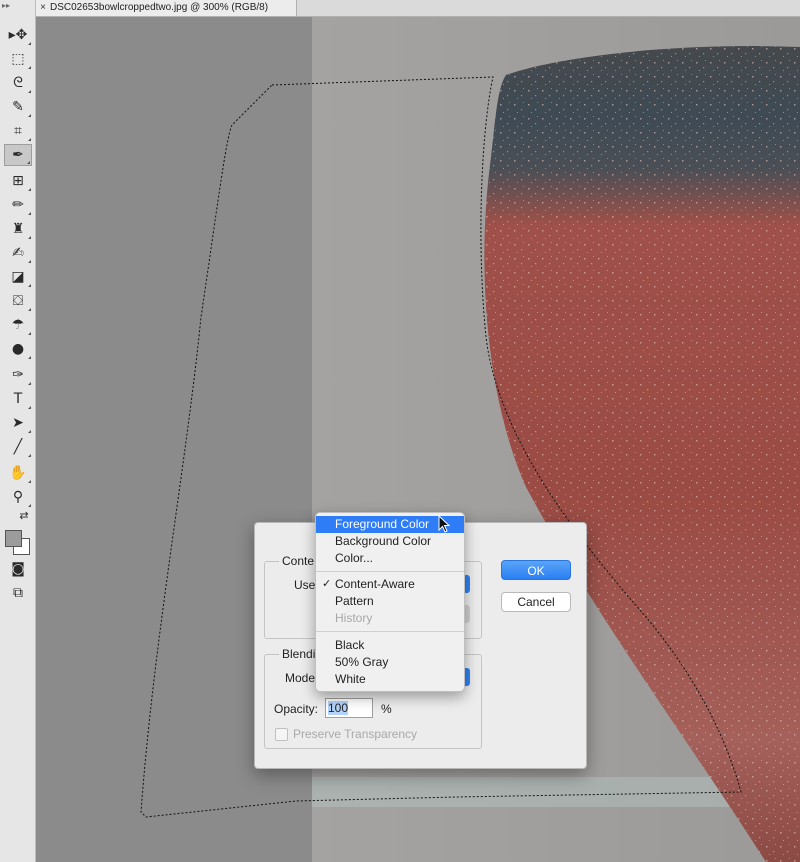 Image resolution: width=800 pixels, height=862 pixels. What do you see at coordinates (18, 229) in the screenshot?
I see `clone-stamp-tool-icon: ♜` at bounding box center [18, 229].